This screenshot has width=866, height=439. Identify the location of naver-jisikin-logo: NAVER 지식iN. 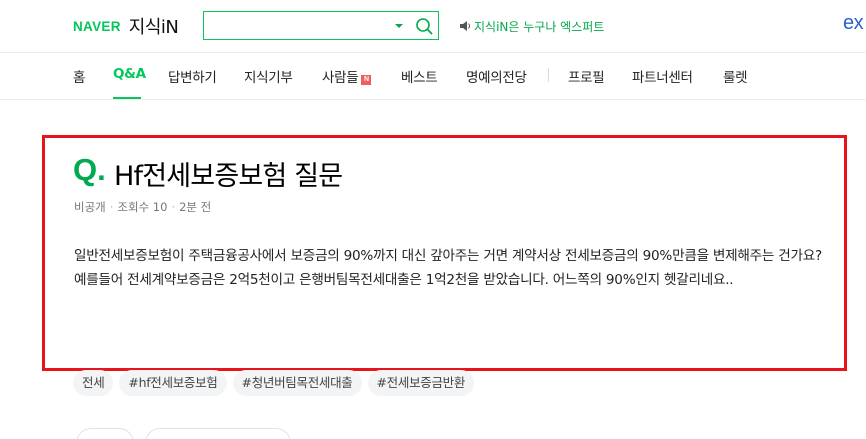
(126, 26).